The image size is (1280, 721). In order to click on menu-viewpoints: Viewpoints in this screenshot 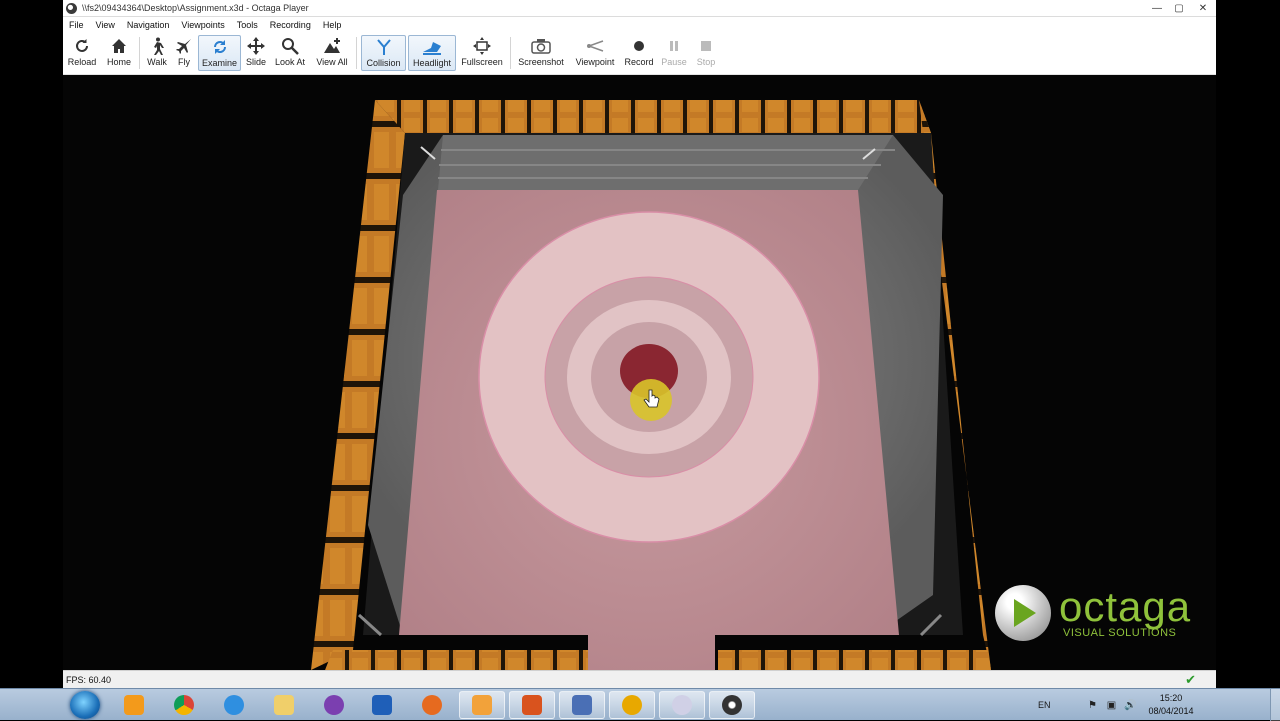, I will do `click(202, 25)`.